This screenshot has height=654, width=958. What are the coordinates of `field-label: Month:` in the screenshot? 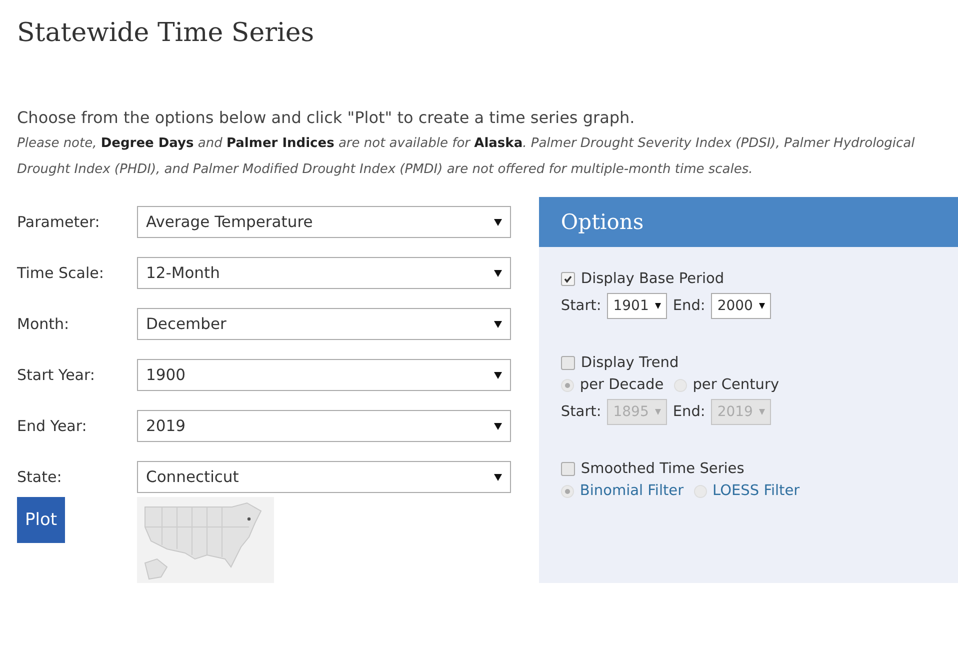 It's located at (43, 324).